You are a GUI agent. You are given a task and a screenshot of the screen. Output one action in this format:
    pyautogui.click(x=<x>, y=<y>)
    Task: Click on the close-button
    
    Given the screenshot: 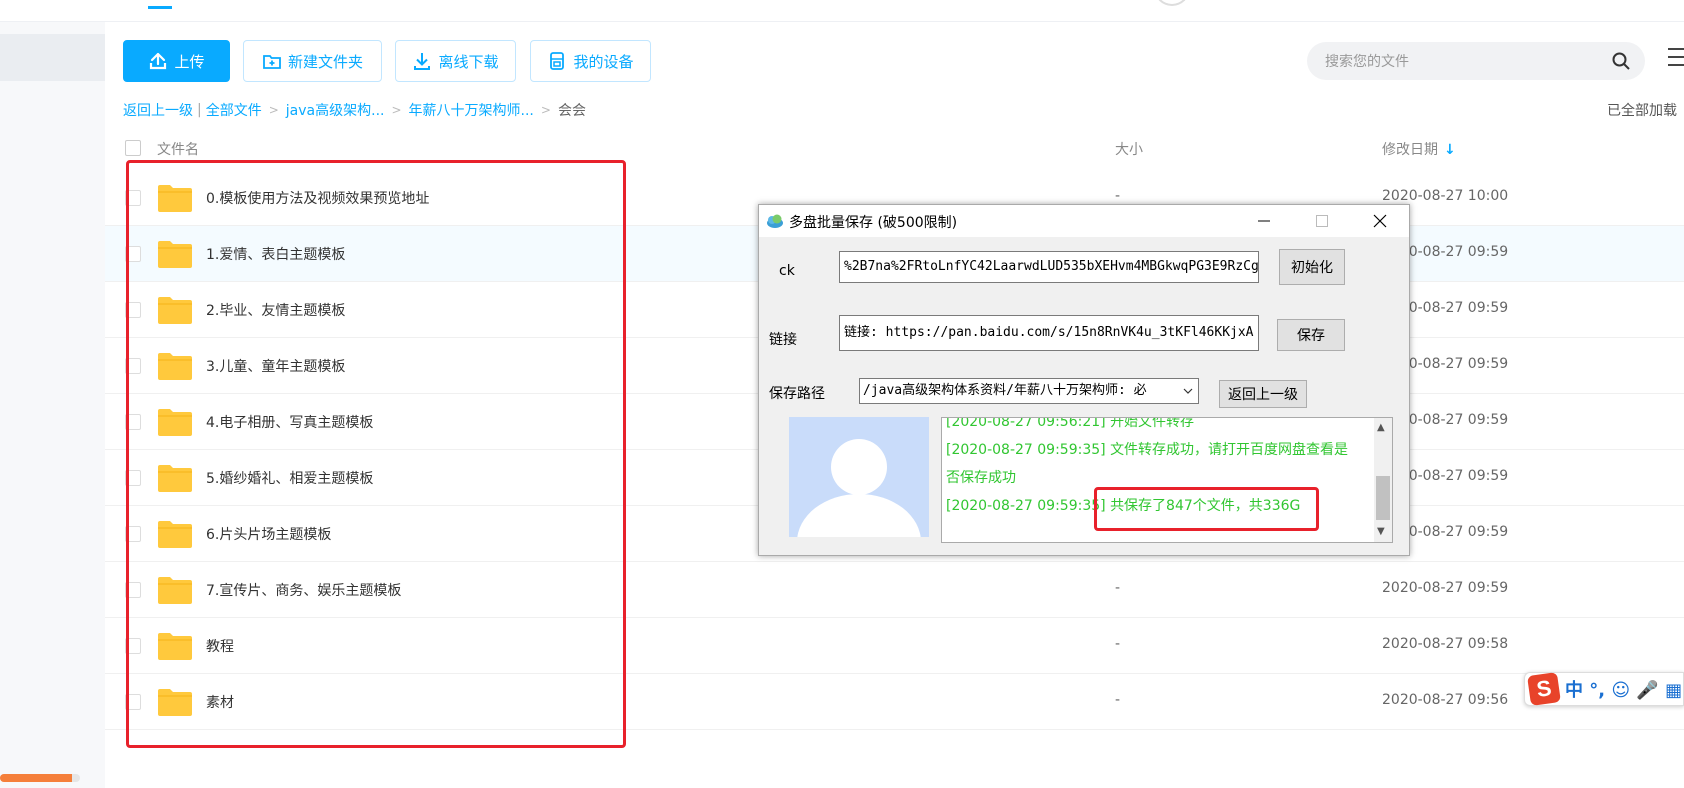 What is the action you would take?
    pyautogui.click(x=1380, y=221)
    